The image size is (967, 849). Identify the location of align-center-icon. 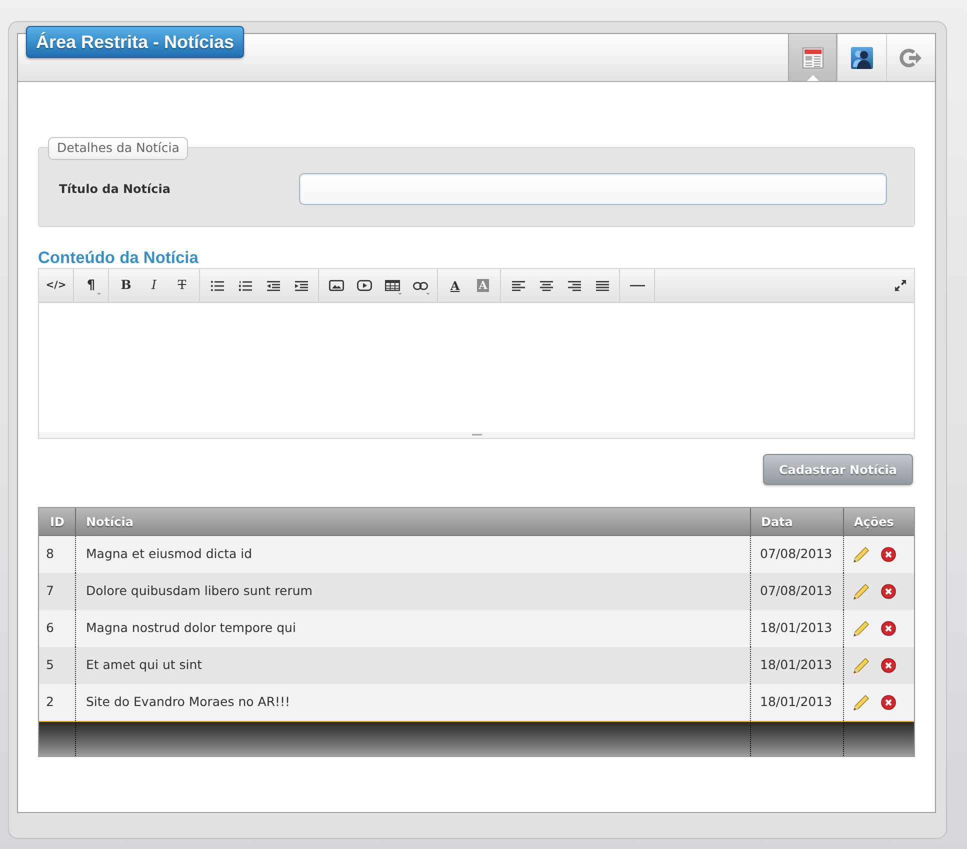
(546, 285).